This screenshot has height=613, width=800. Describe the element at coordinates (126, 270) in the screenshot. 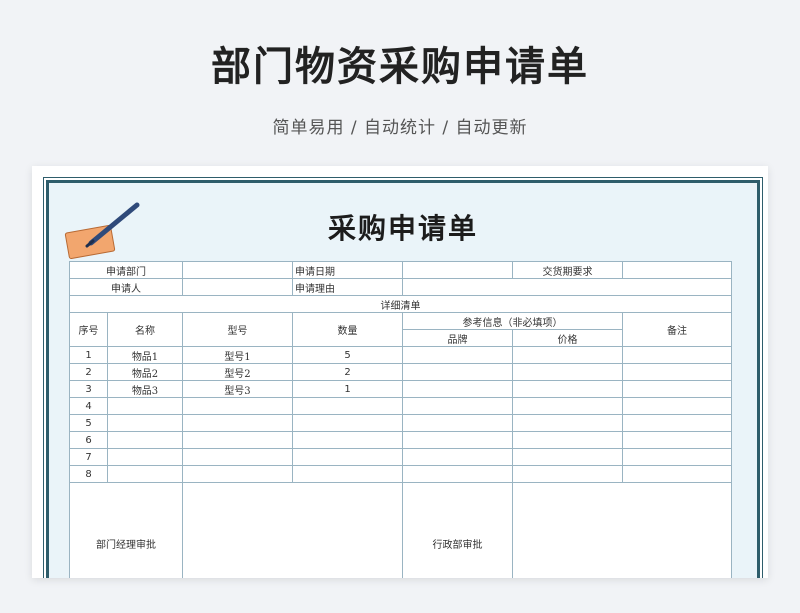

I see `dept-label: 申请部门` at that location.